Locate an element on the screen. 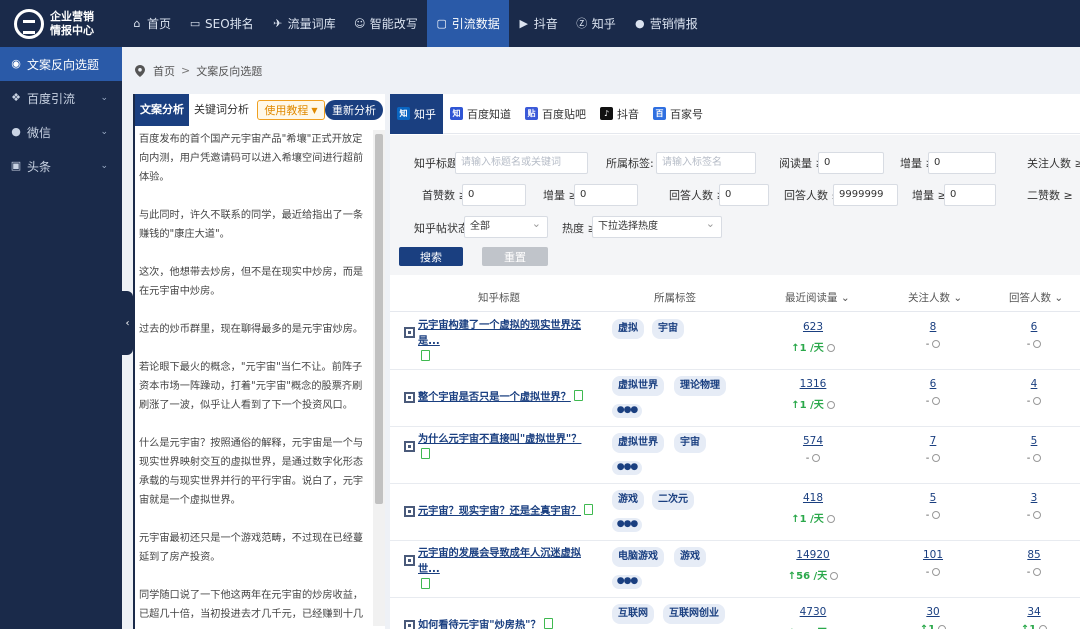  answers-value: 3 is located at coordinates (1034, 498).